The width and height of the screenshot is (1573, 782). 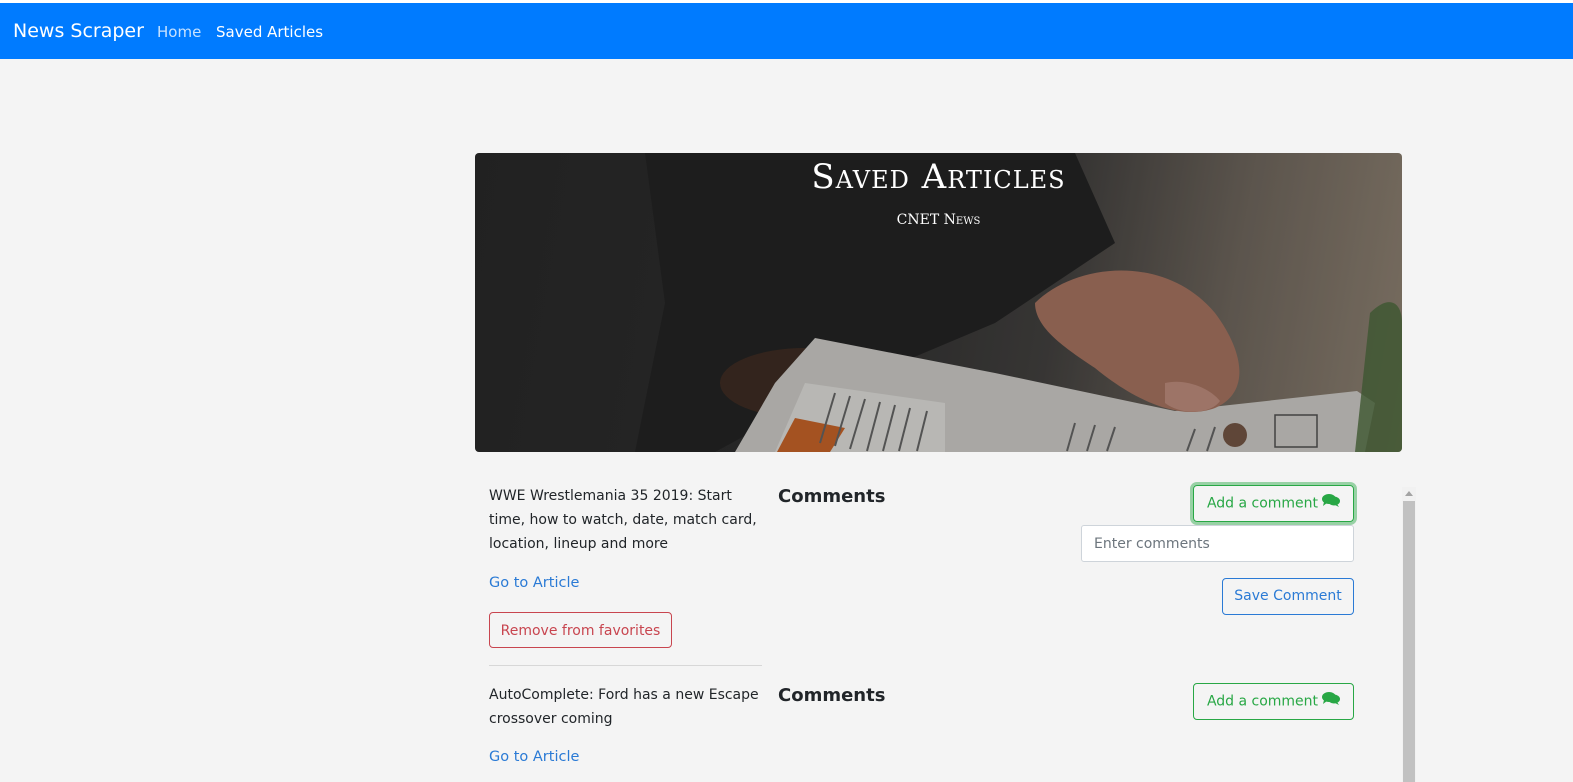 I want to click on navbar: News Scraper Home Saved Articles, so click(x=786, y=31).